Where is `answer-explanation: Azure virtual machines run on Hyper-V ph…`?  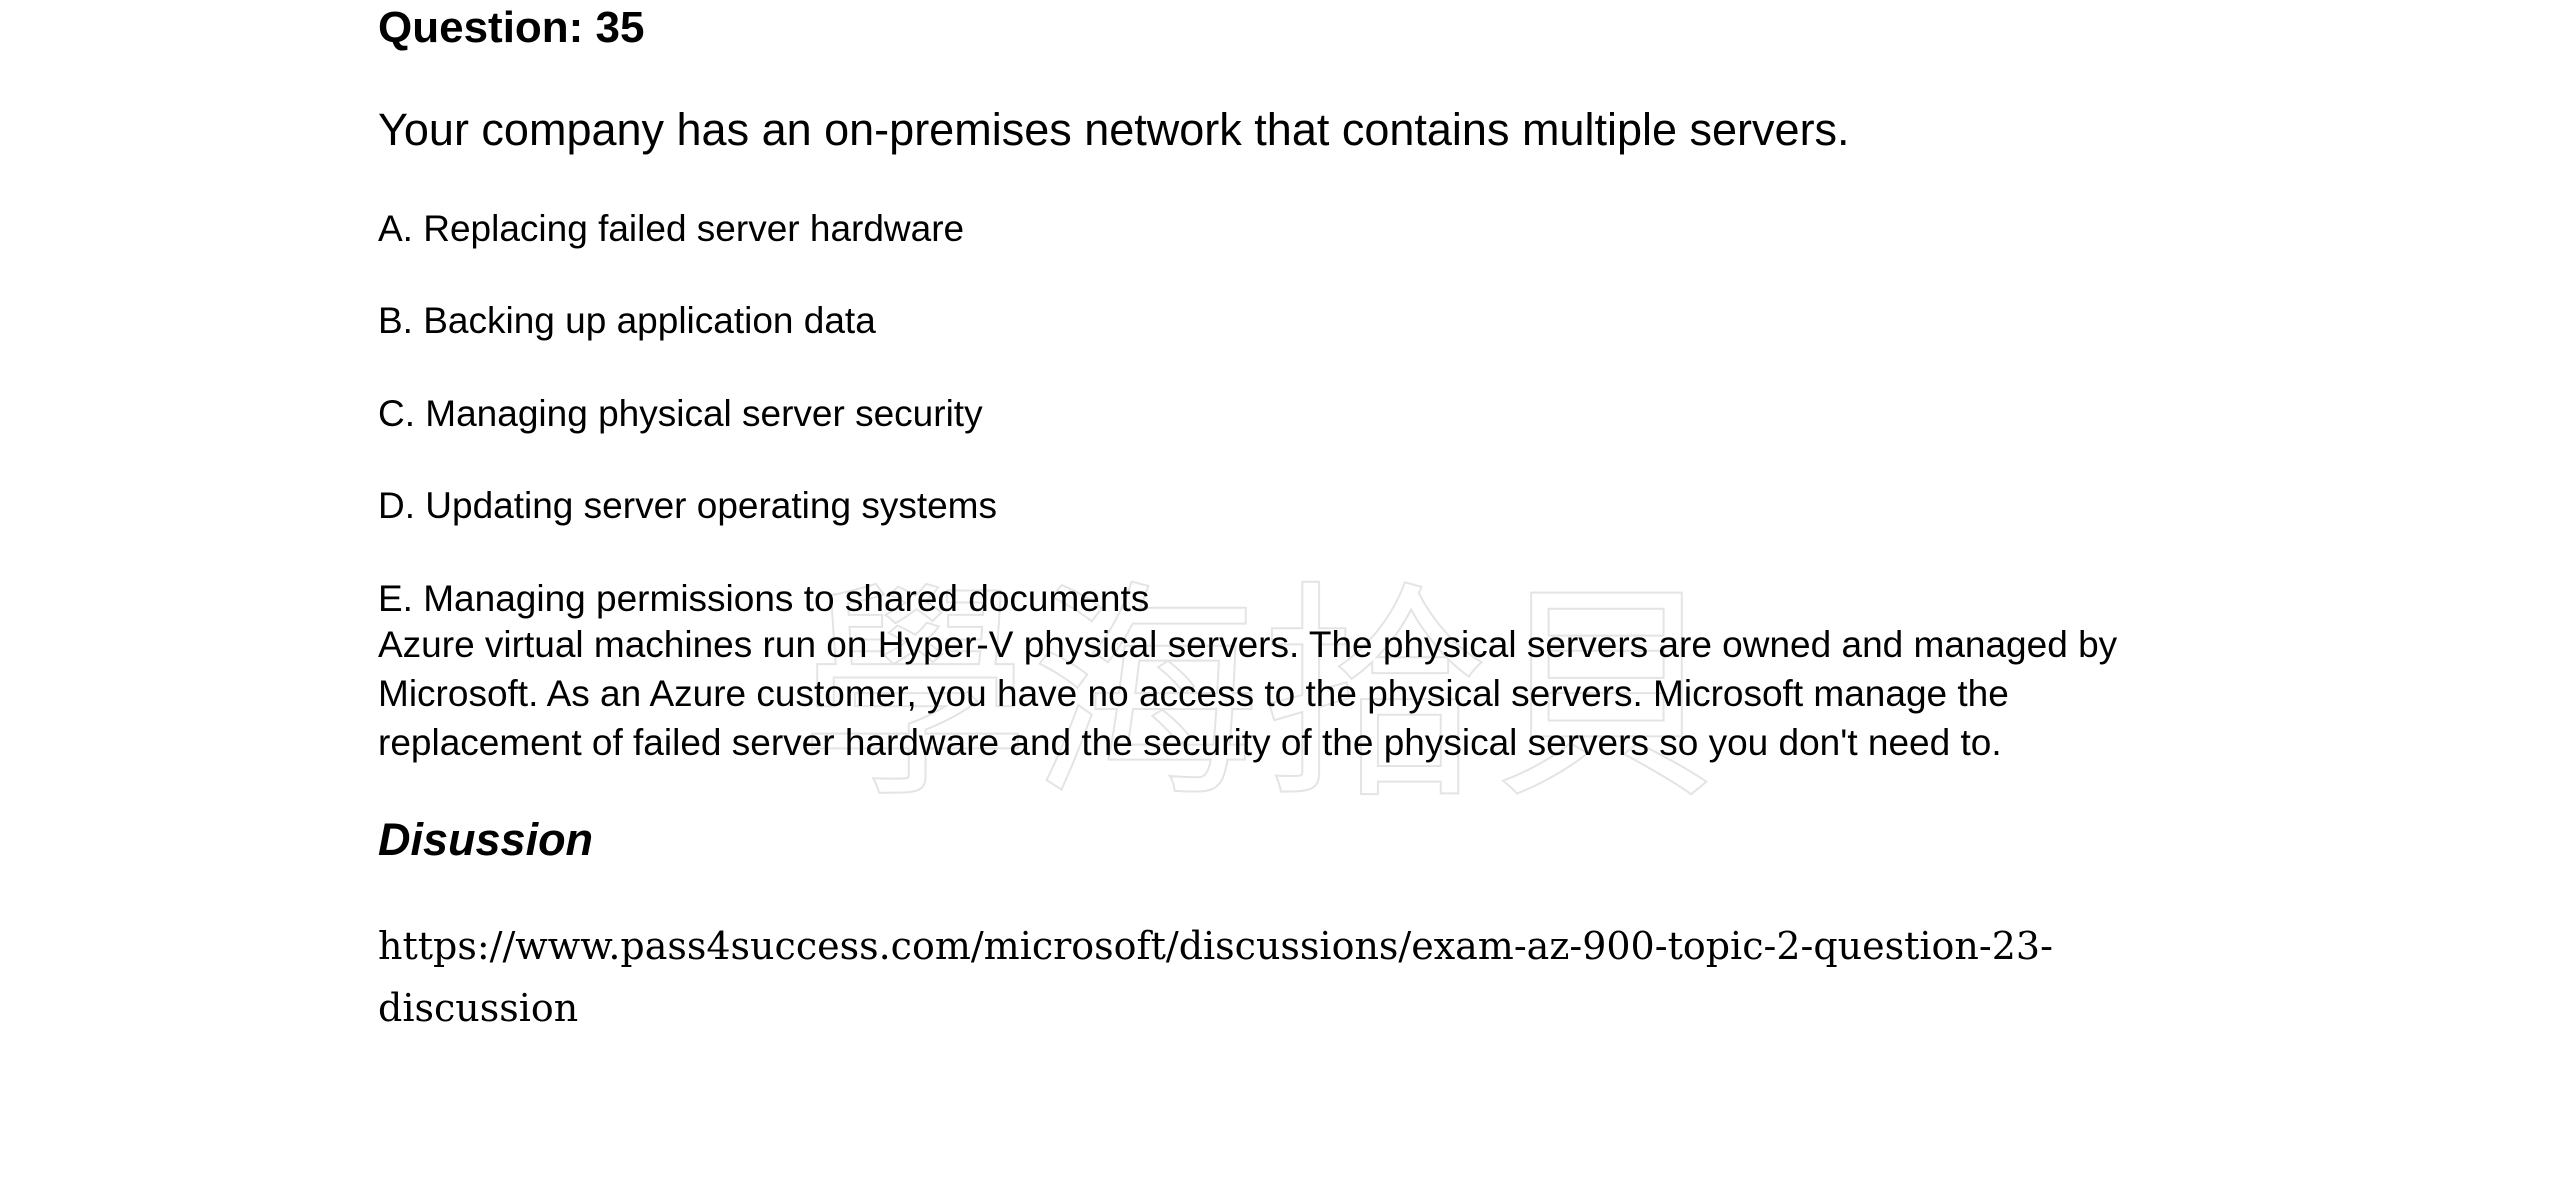
answer-explanation: Azure virtual machines run on Hyper-V ph… is located at coordinates (1288, 693).